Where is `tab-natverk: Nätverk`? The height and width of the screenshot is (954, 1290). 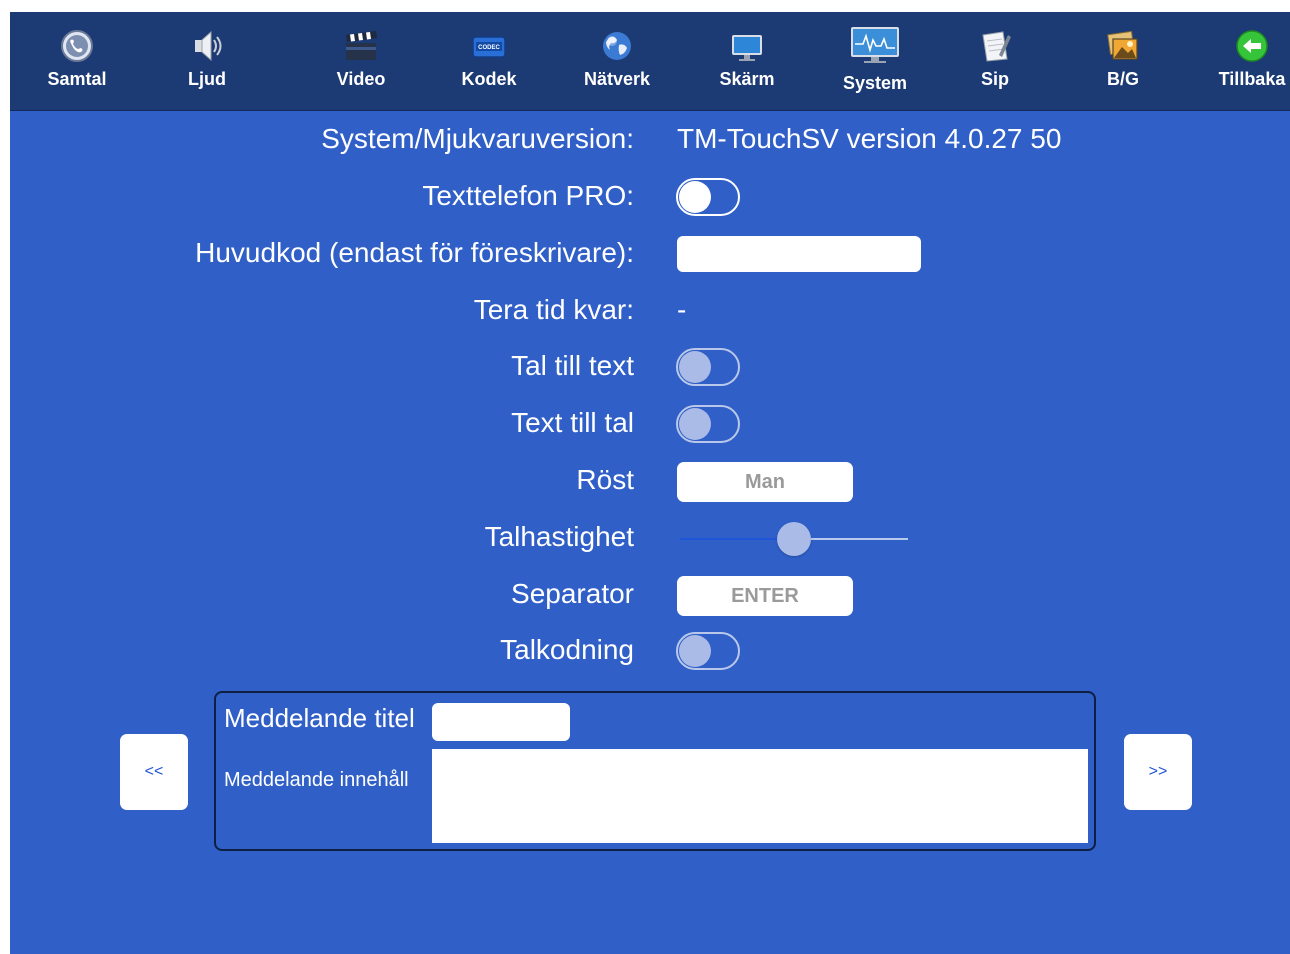
tab-natverk: Nätverk is located at coordinates (617, 61).